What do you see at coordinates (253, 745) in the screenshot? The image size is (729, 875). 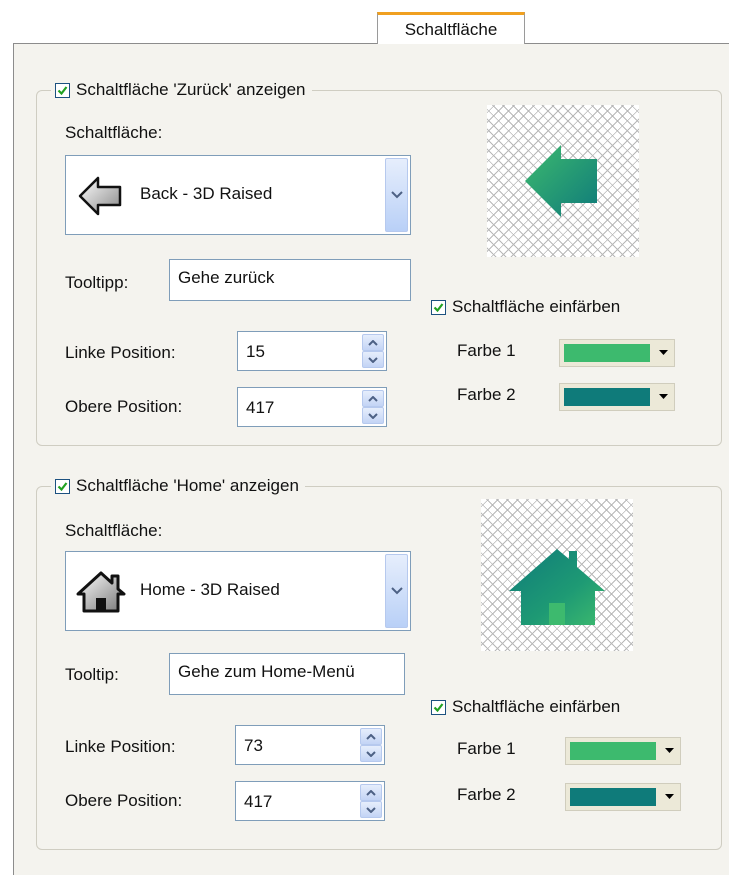 I see `home-left-value: 73` at bounding box center [253, 745].